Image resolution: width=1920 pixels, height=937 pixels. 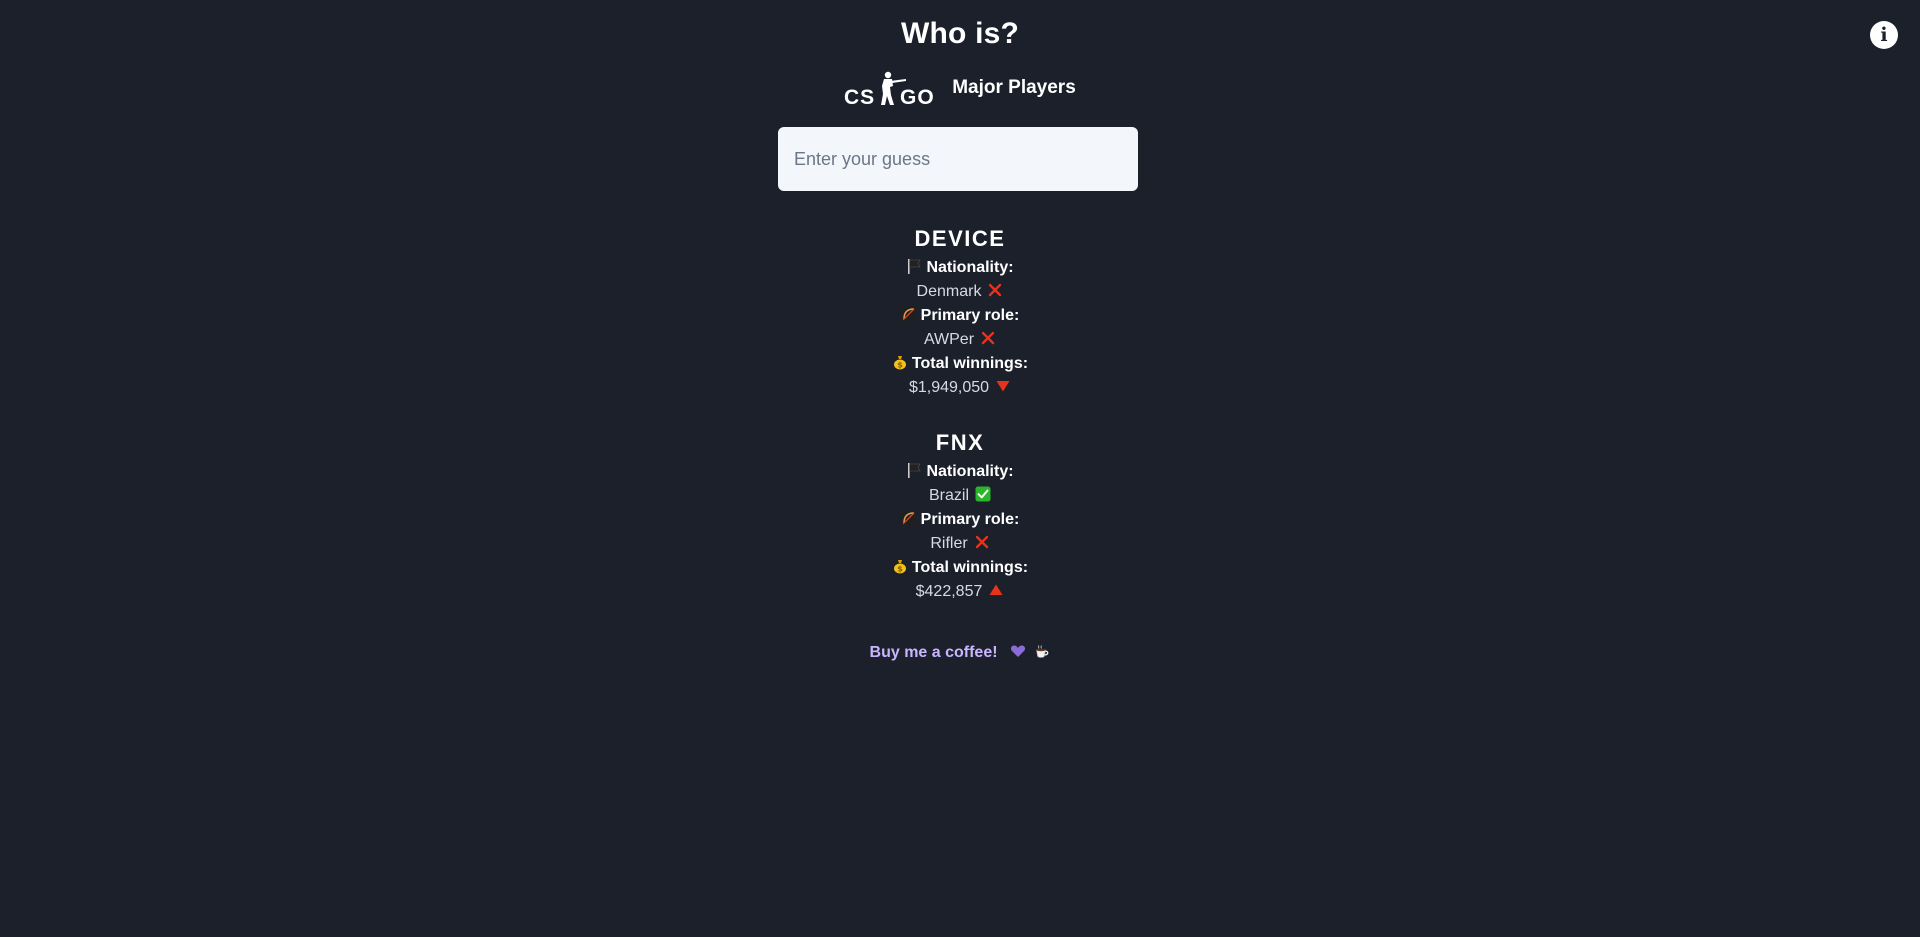 What do you see at coordinates (1003, 386) in the screenshot?
I see `down-triangle-icon` at bounding box center [1003, 386].